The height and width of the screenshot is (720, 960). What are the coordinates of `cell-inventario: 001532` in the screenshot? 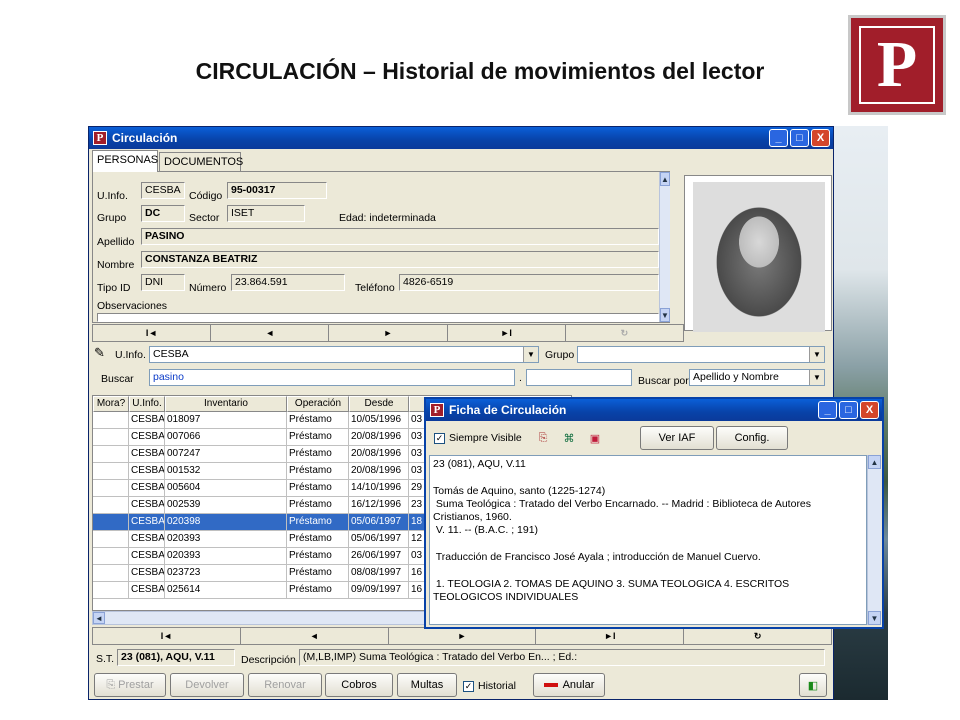 It's located at (226, 471).